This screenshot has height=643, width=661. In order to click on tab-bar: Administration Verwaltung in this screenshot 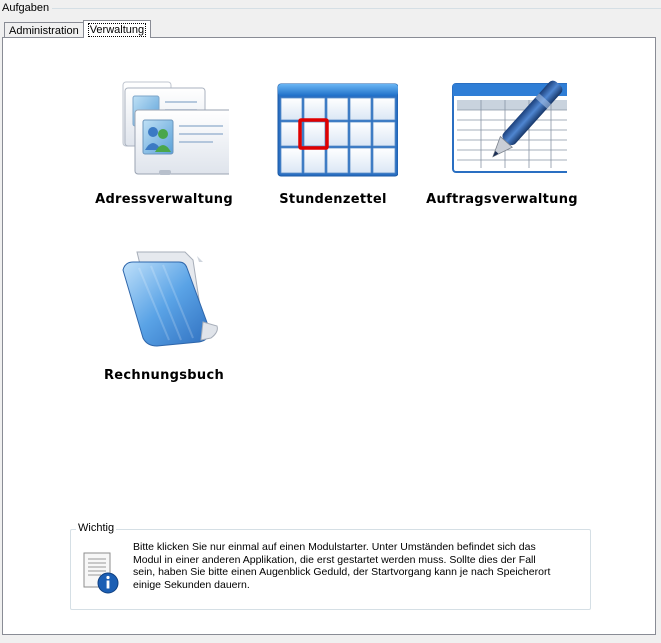, I will do `click(78, 29)`.